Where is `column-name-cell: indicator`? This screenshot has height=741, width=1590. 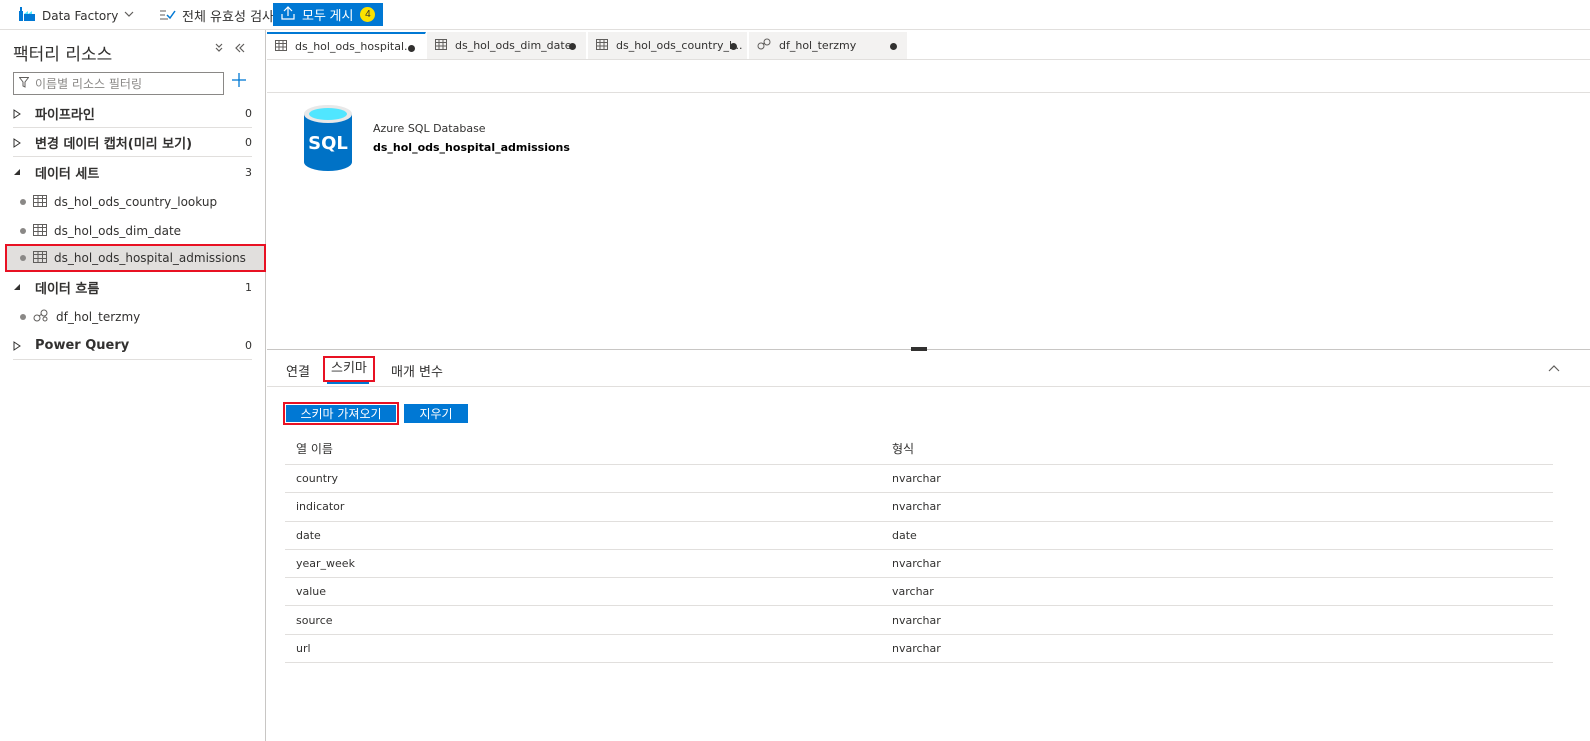
column-name-cell: indicator is located at coordinates (320, 507).